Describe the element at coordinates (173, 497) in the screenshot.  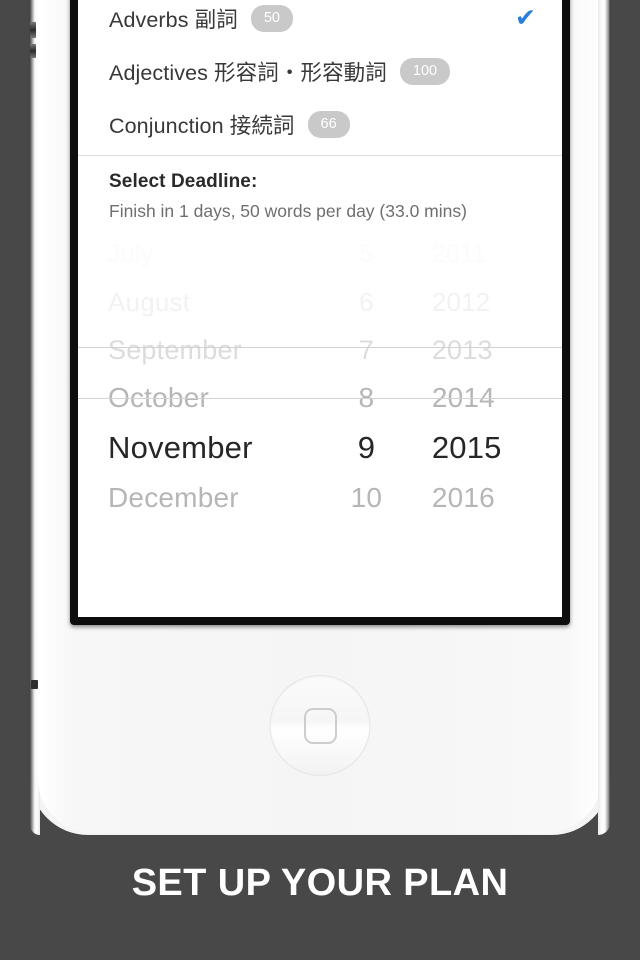
I see `picker-month: December` at that location.